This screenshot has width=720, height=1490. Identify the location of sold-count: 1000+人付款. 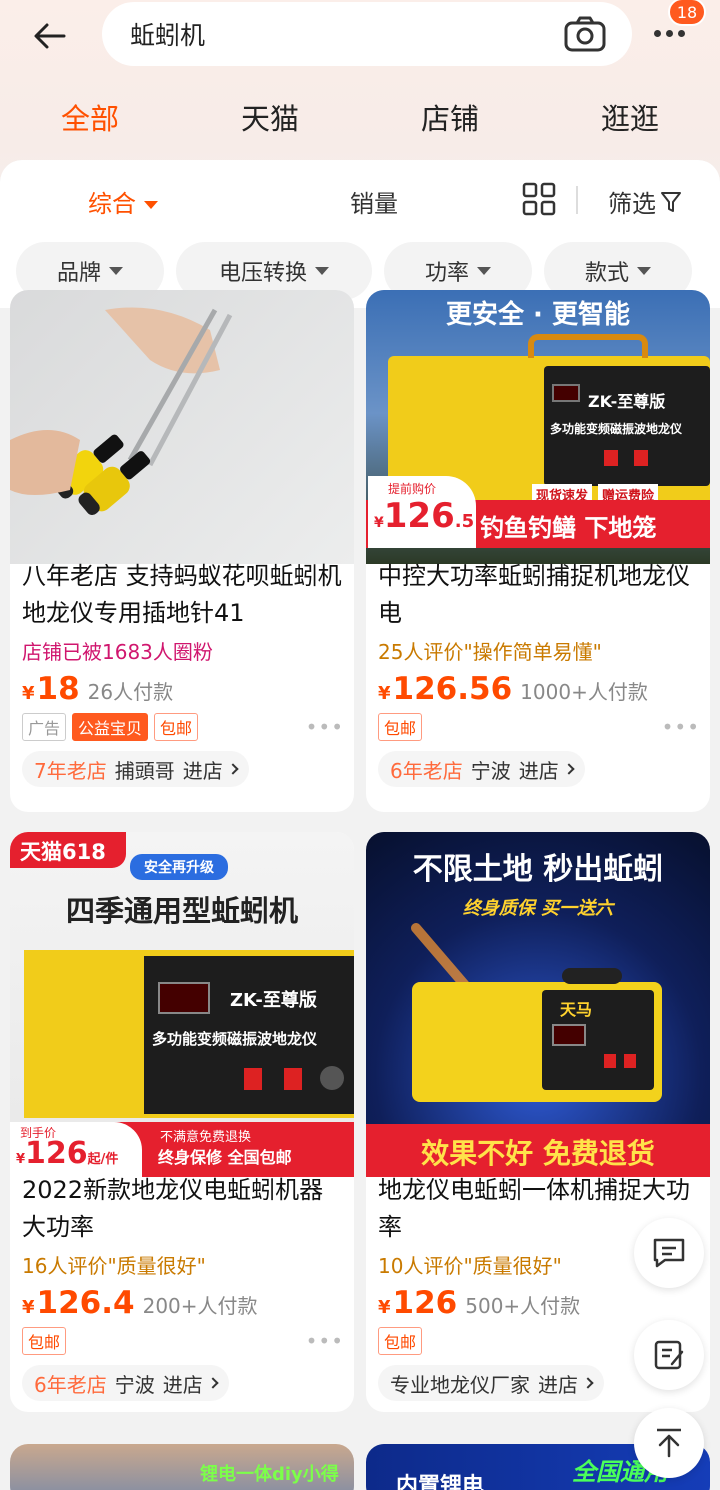
(584, 692).